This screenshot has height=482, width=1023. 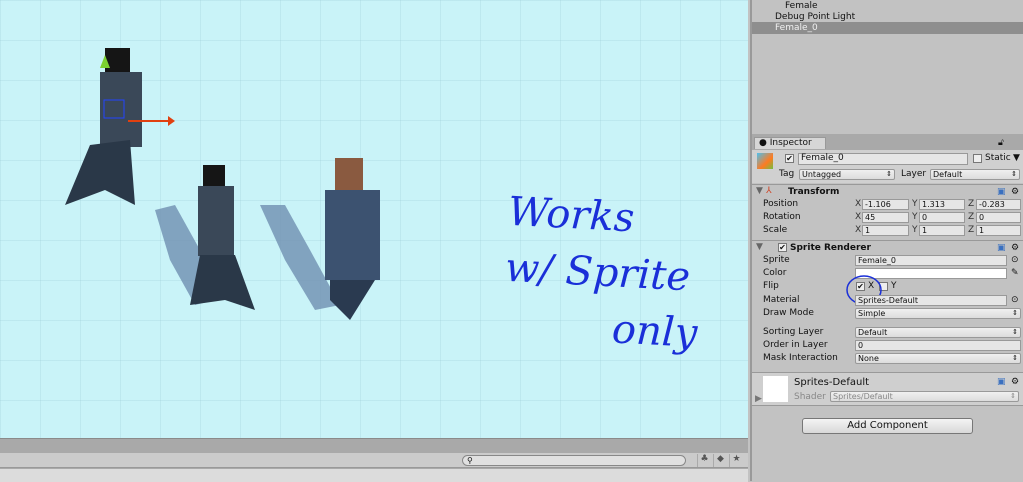 What do you see at coordinates (771, 286) in the screenshot?
I see `flip-label: Flip` at bounding box center [771, 286].